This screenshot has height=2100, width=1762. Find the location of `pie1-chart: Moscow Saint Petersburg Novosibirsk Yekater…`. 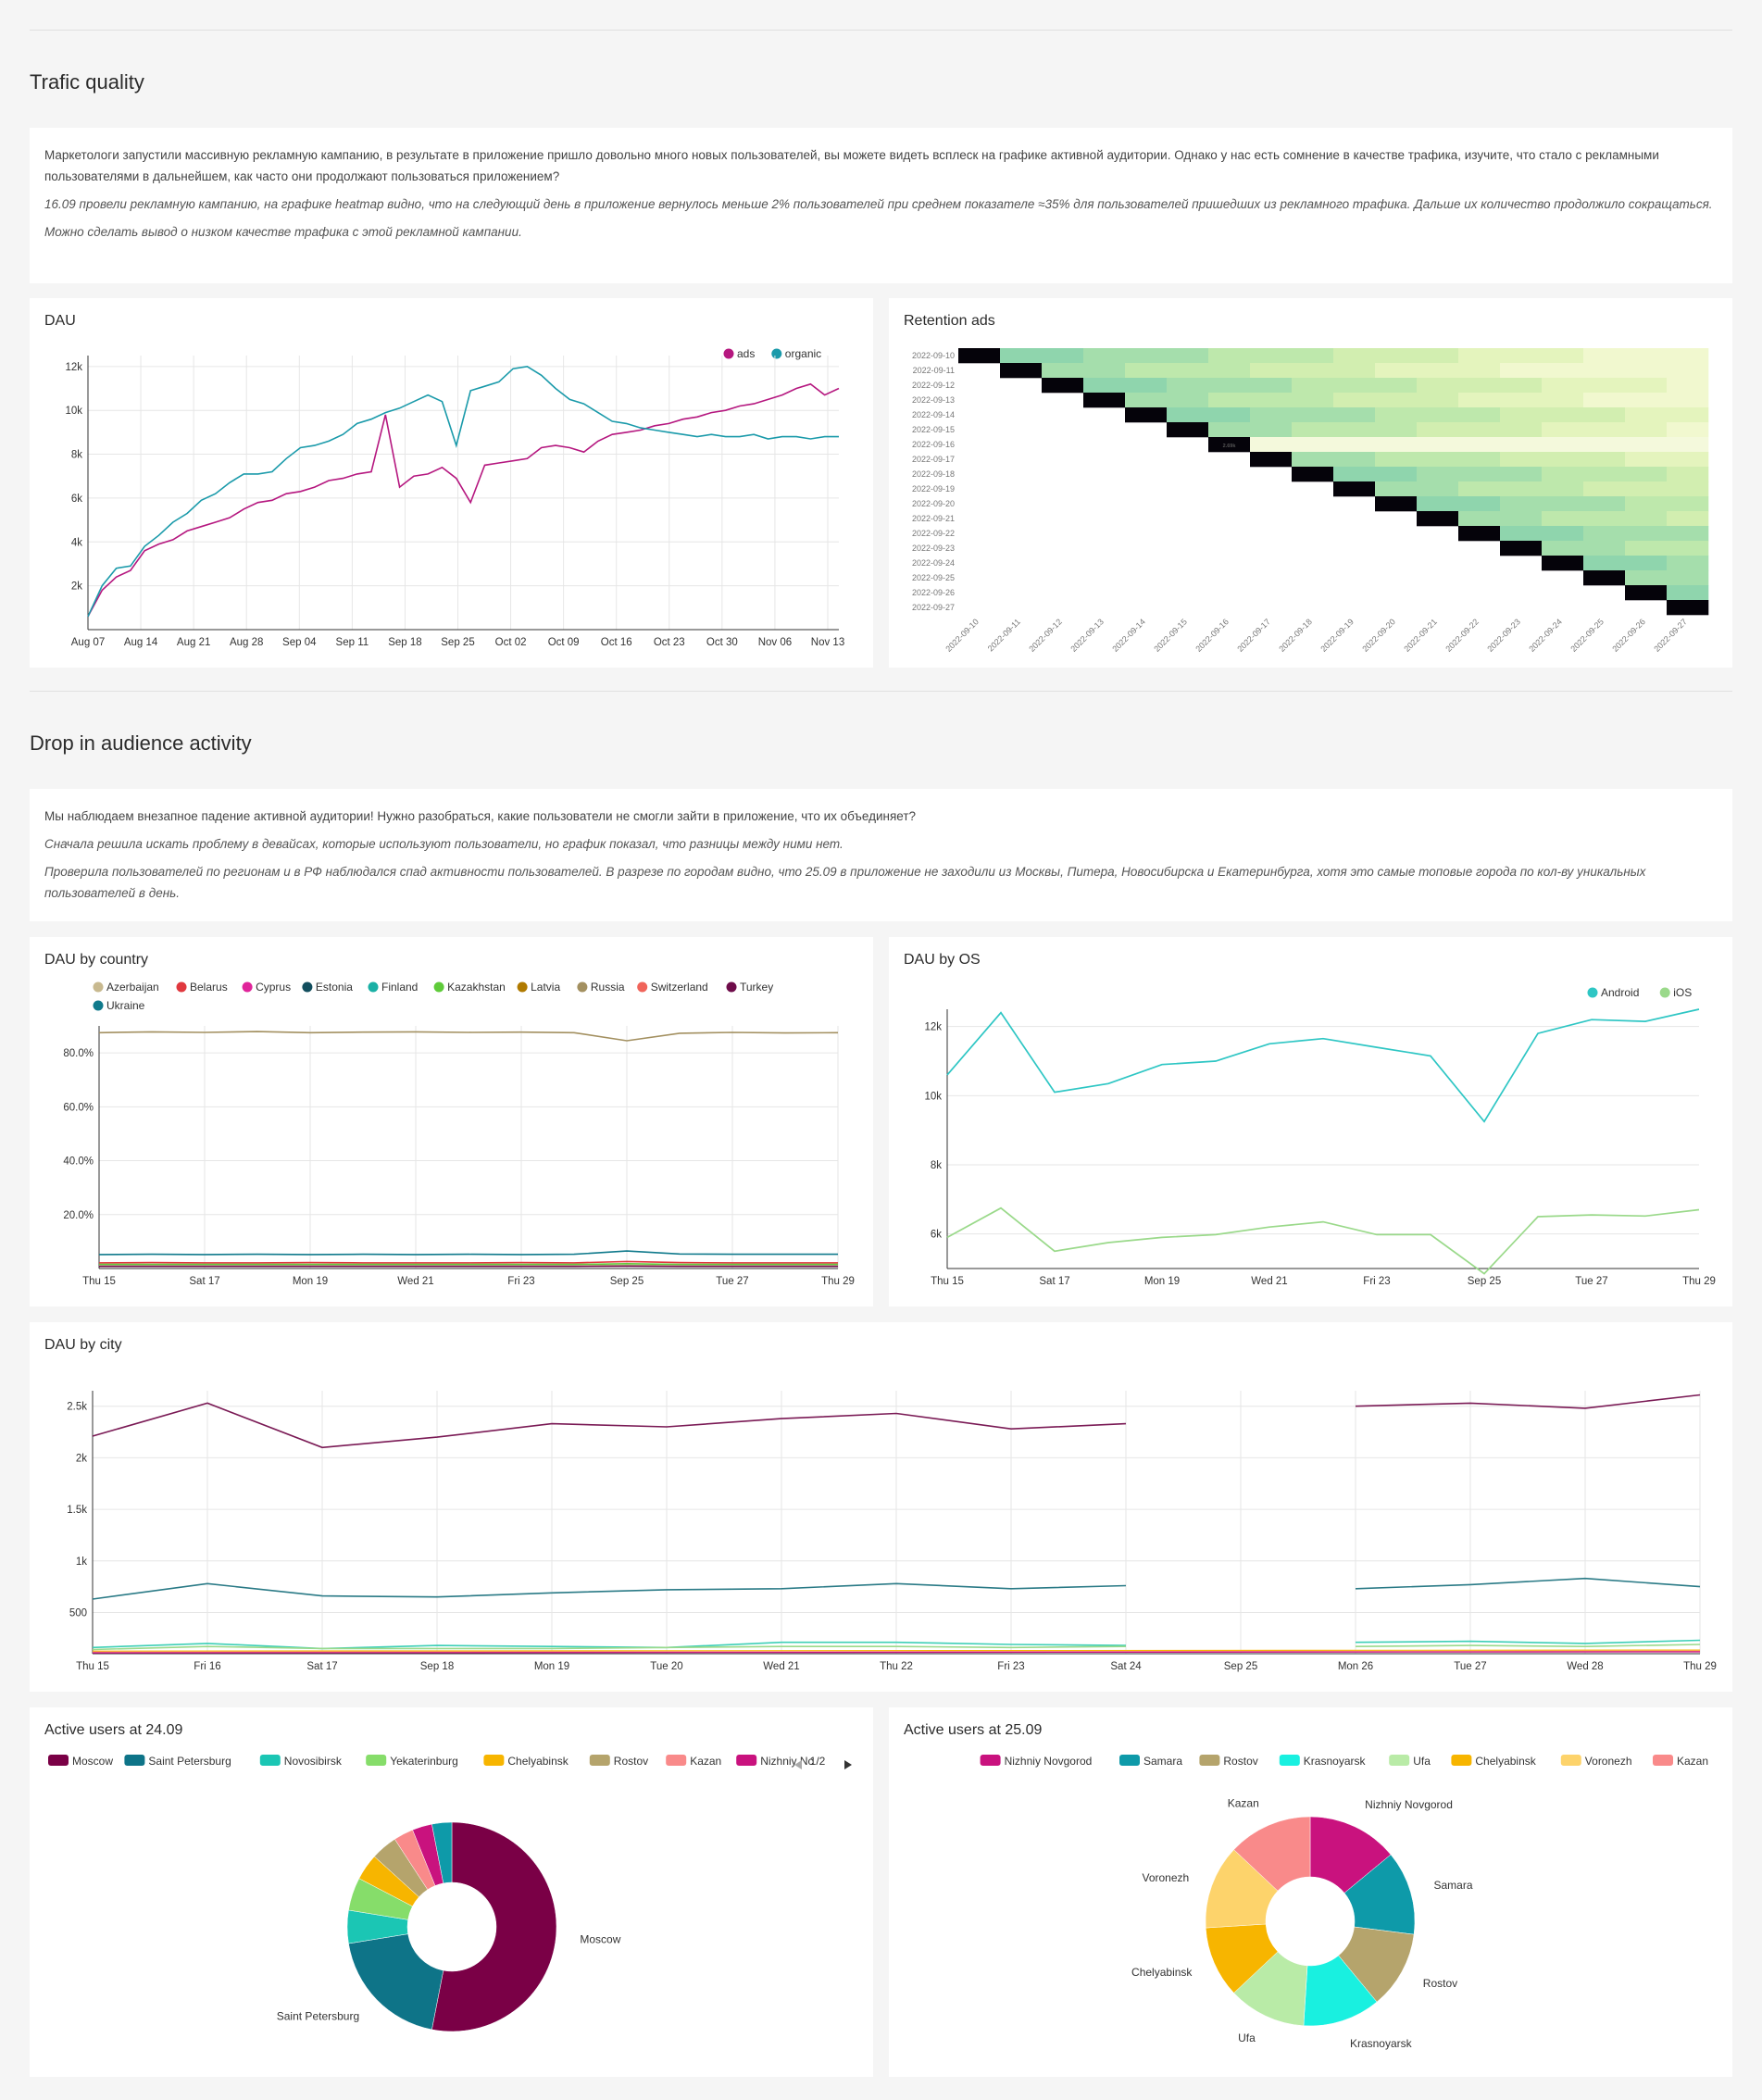

pie1-chart: Moscow Saint Petersburg Novosibirsk Yekater… is located at coordinates (451, 1892).